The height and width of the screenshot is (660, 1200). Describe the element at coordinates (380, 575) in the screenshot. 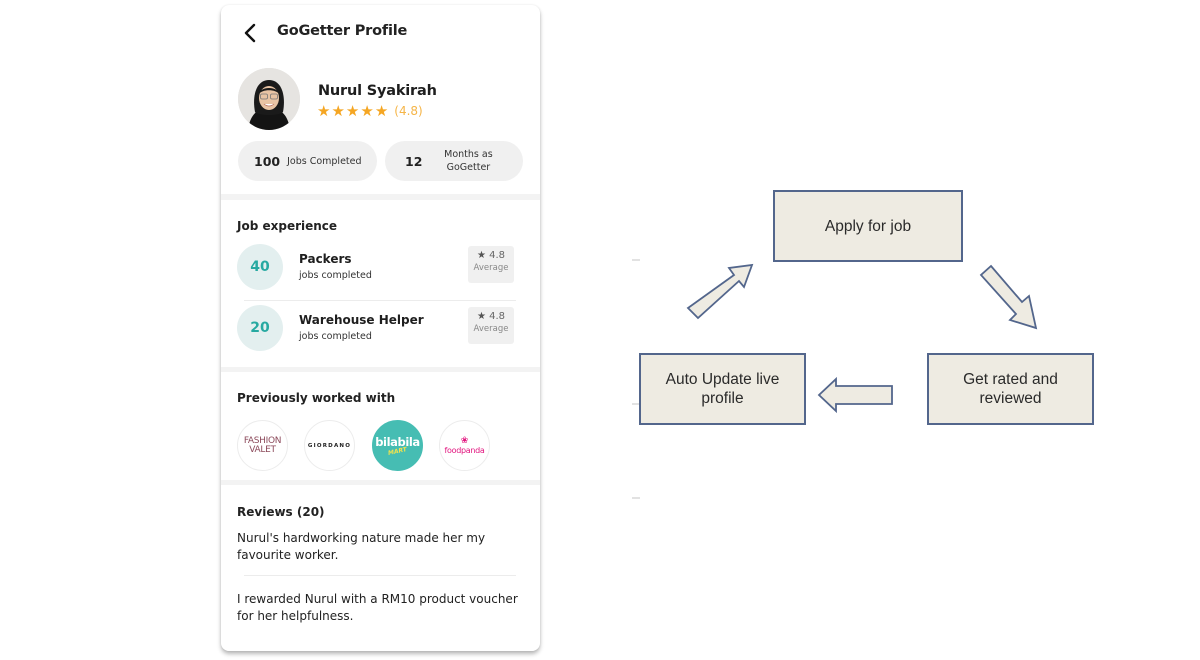

I see `divider` at that location.